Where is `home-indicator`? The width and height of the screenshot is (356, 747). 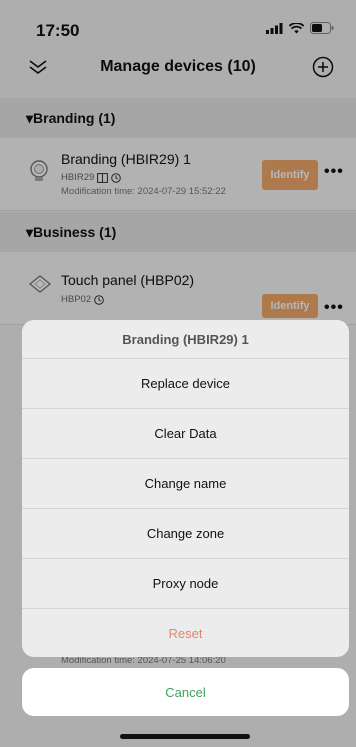
home-indicator is located at coordinates (185, 736).